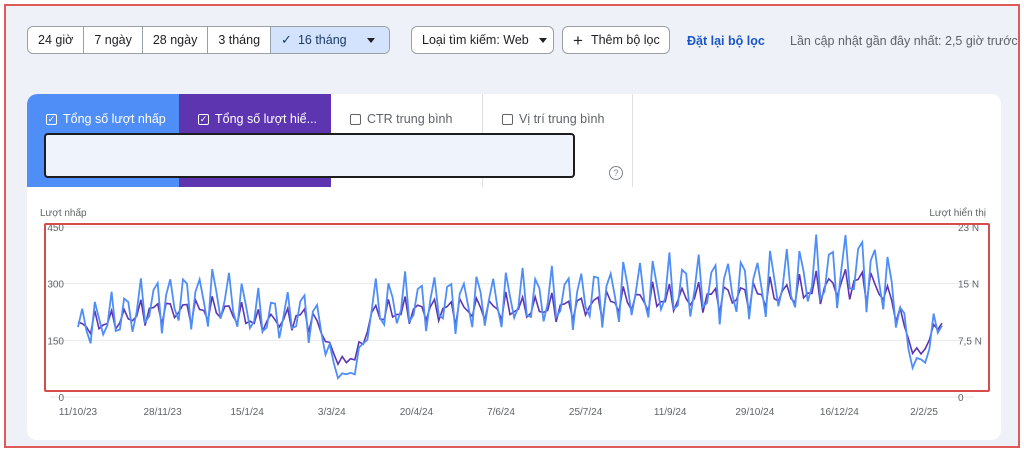  What do you see at coordinates (754, 412) in the screenshot?
I see `x-tick: 29/10/24` at bounding box center [754, 412].